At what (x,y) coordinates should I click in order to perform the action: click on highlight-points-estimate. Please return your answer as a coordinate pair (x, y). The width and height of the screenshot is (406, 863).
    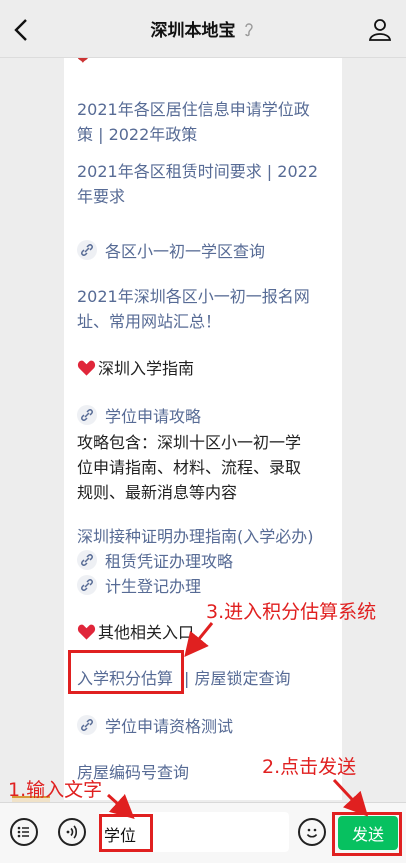
    Looking at the image, I should click on (126, 672).